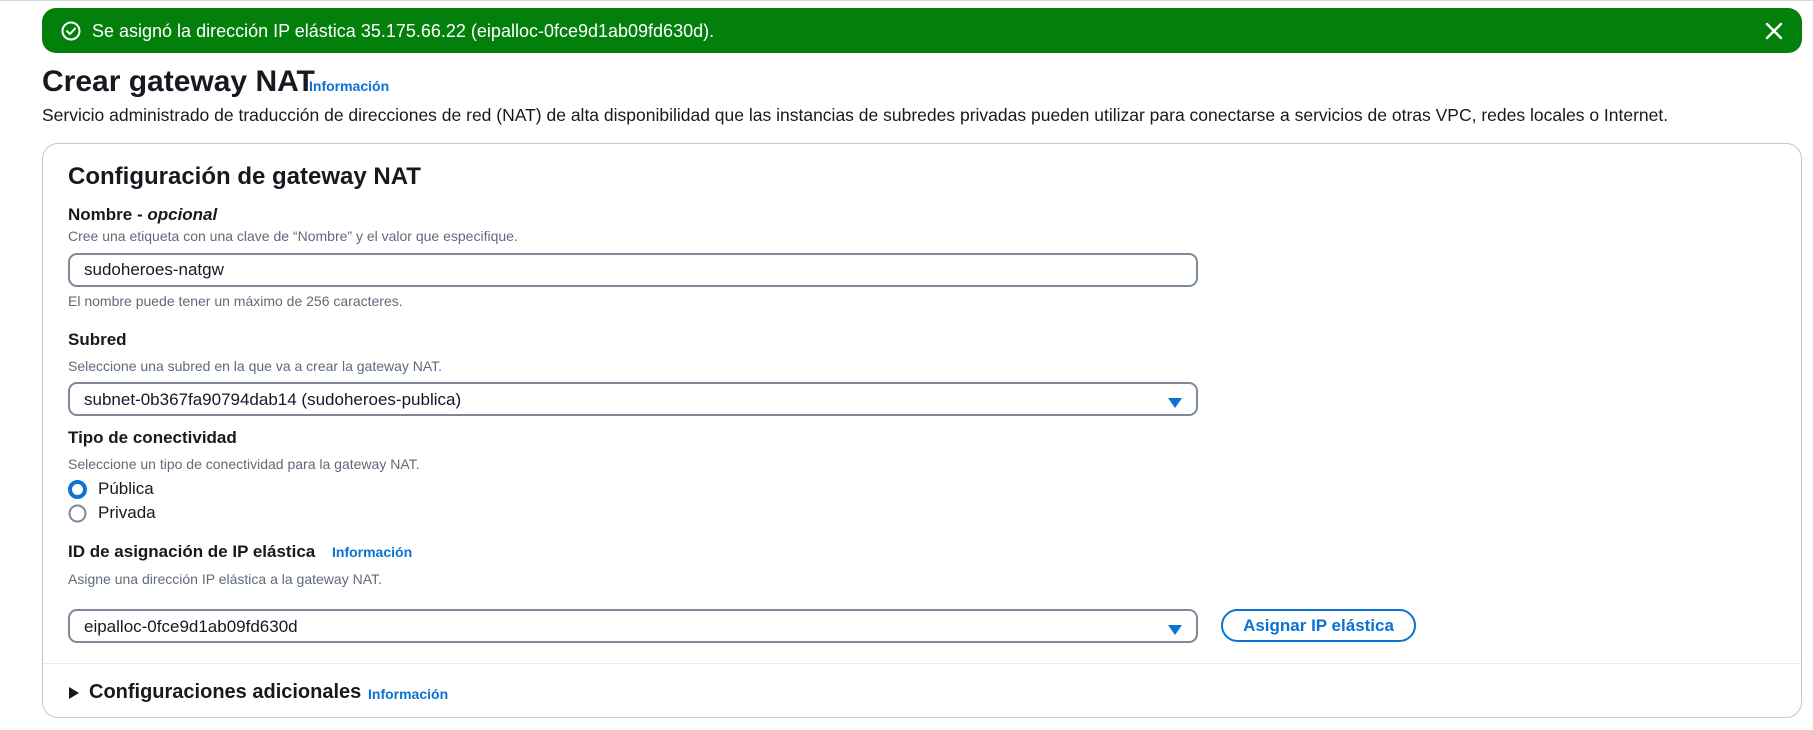  What do you see at coordinates (77, 513) in the screenshot?
I see `radio-unselected-icon` at bounding box center [77, 513].